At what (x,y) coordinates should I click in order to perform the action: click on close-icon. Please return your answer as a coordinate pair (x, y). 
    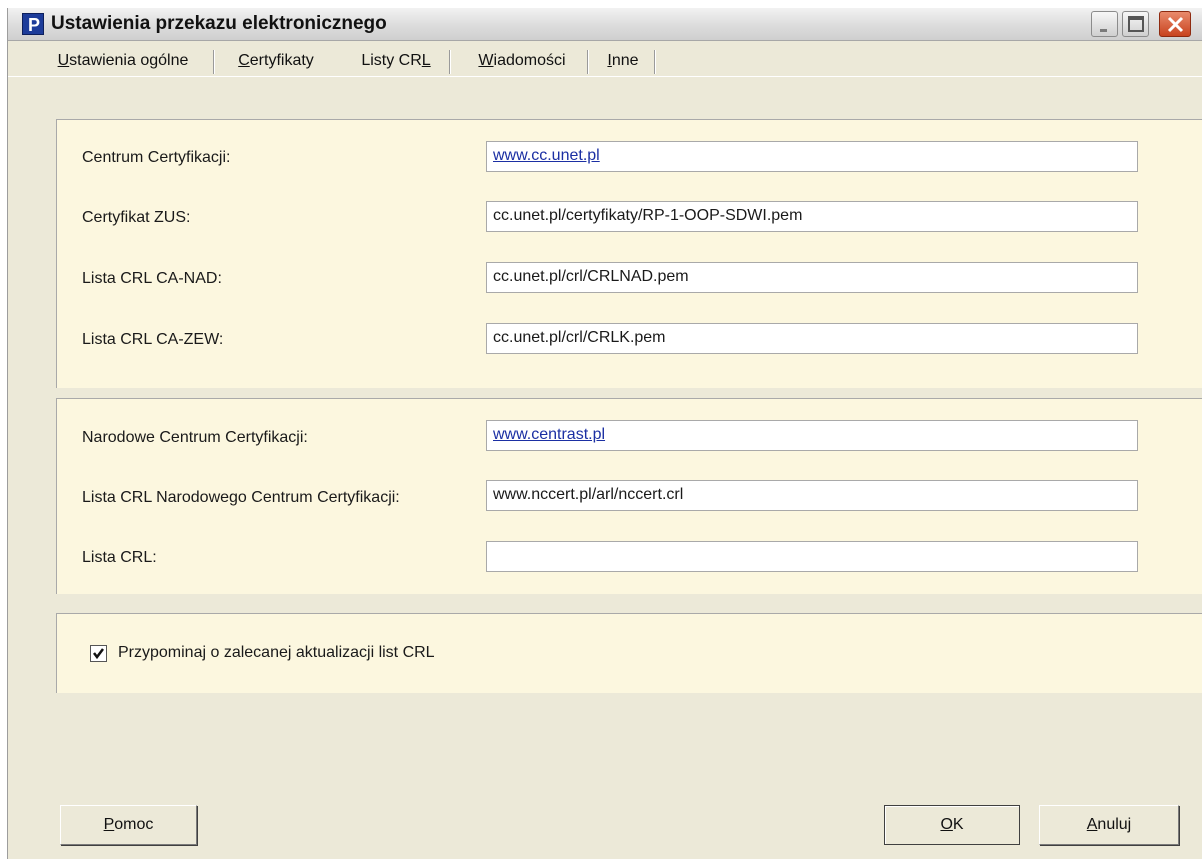
    Looking at the image, I should click on (1175, 24).